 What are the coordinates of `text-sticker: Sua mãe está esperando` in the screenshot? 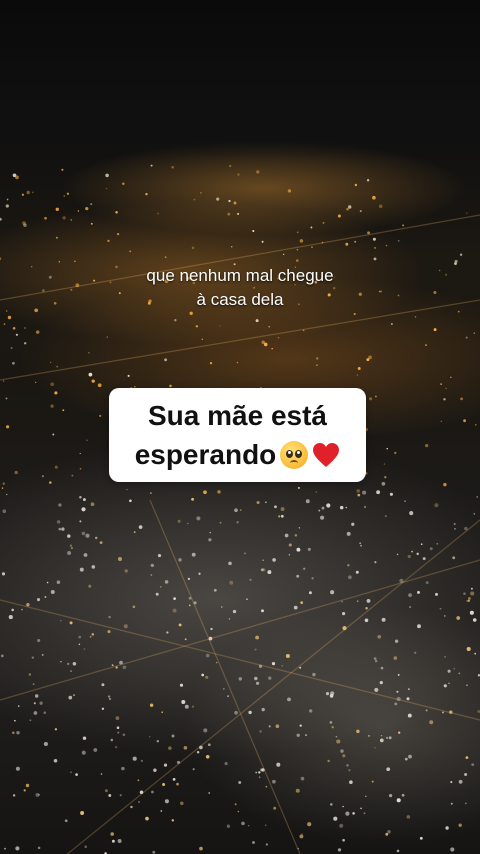 It's located at (237, 435).